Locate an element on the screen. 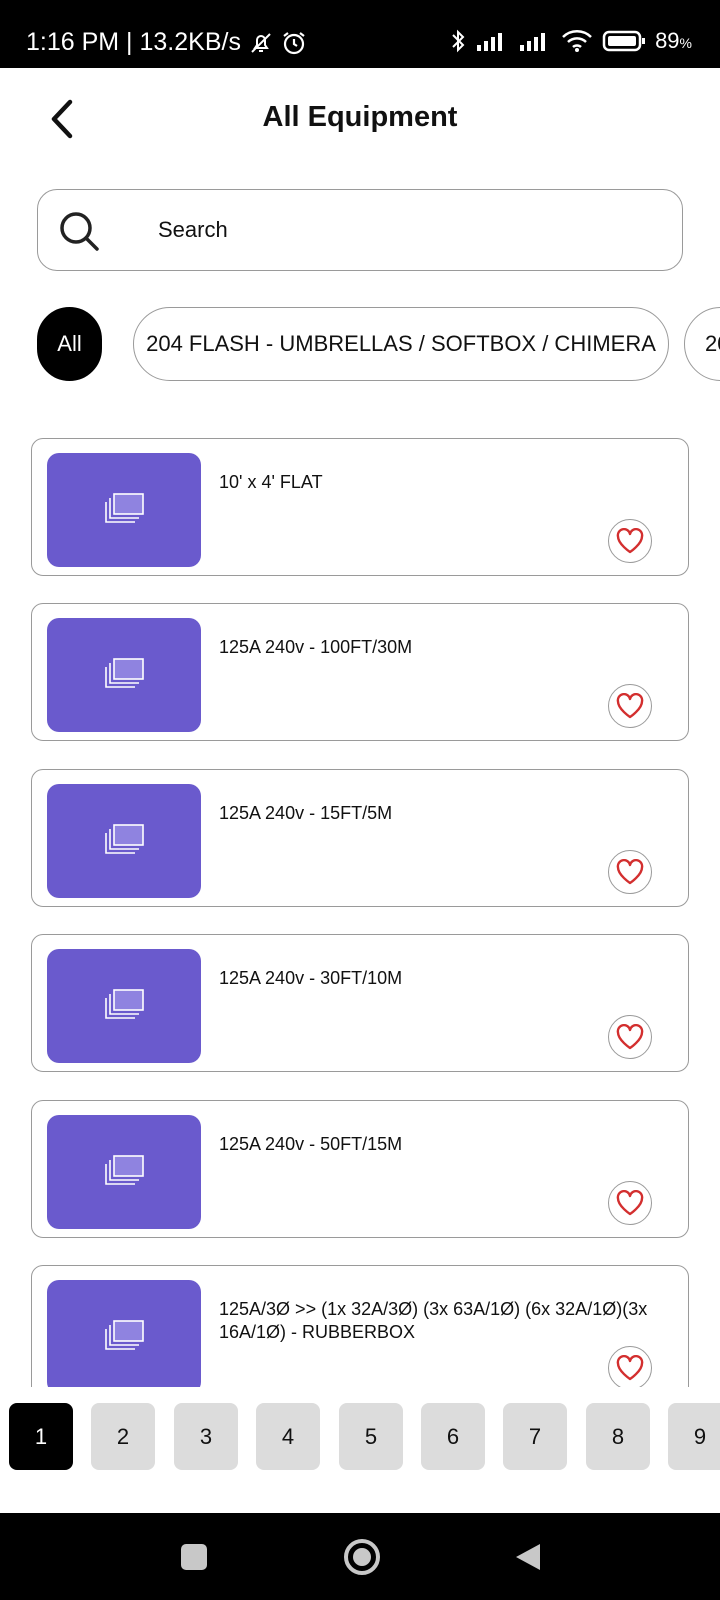 The image size is (720, 1600). page-button-5: 5 is located at coordinates (371, 1436).